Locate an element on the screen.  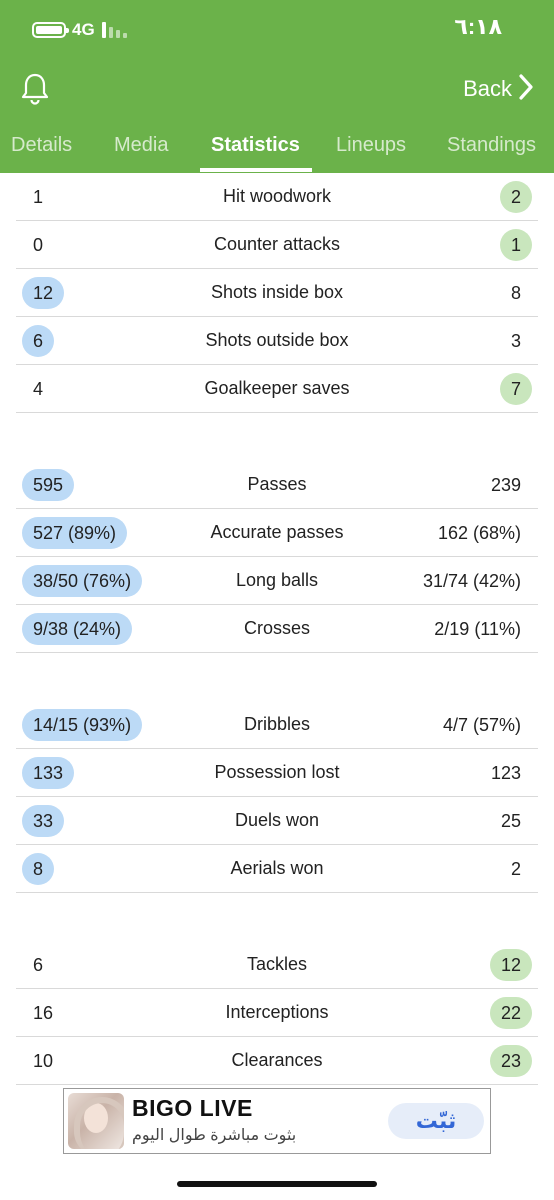
stat-row: 16 Interceptions 22 is located at coordinates (277, 1013).